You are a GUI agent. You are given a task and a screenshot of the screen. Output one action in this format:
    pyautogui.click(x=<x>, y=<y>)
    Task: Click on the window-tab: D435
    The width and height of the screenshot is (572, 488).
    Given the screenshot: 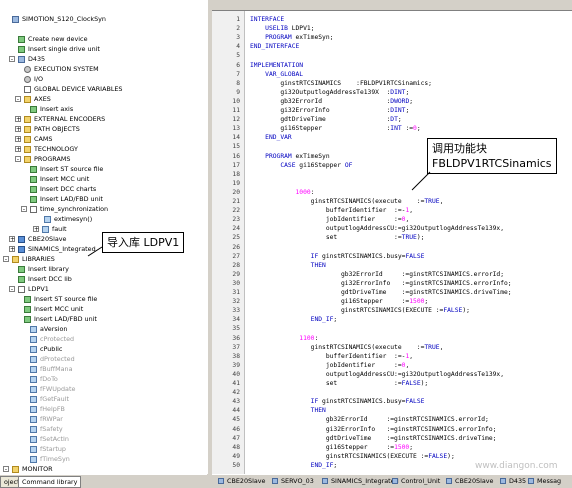 What is the action you would take?
    pyautogui.click(x=512, y=481)
    